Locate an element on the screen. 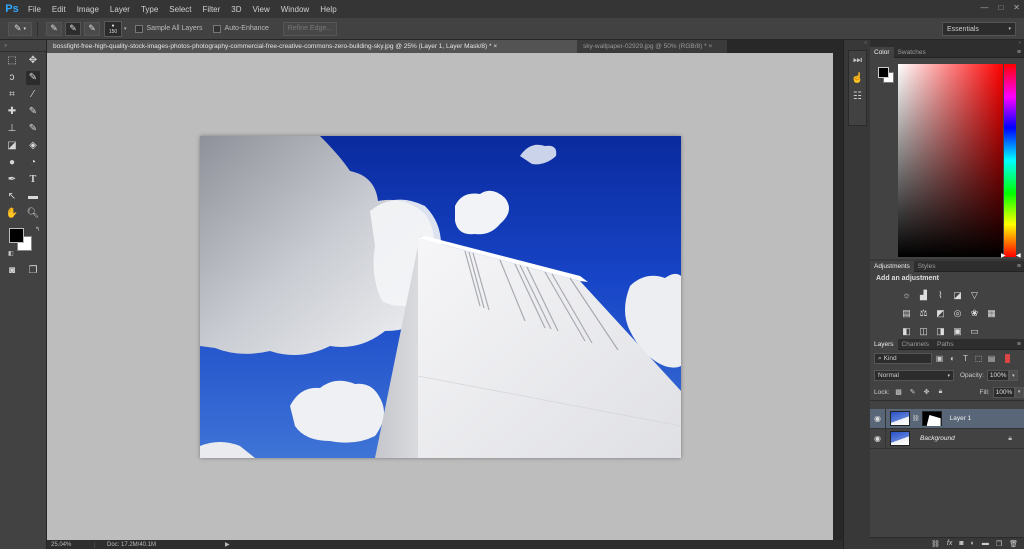 Image resolution: width=1024 pixels, height=549 pixels. menu-layer: Layer is located at coordinates (121, 9).